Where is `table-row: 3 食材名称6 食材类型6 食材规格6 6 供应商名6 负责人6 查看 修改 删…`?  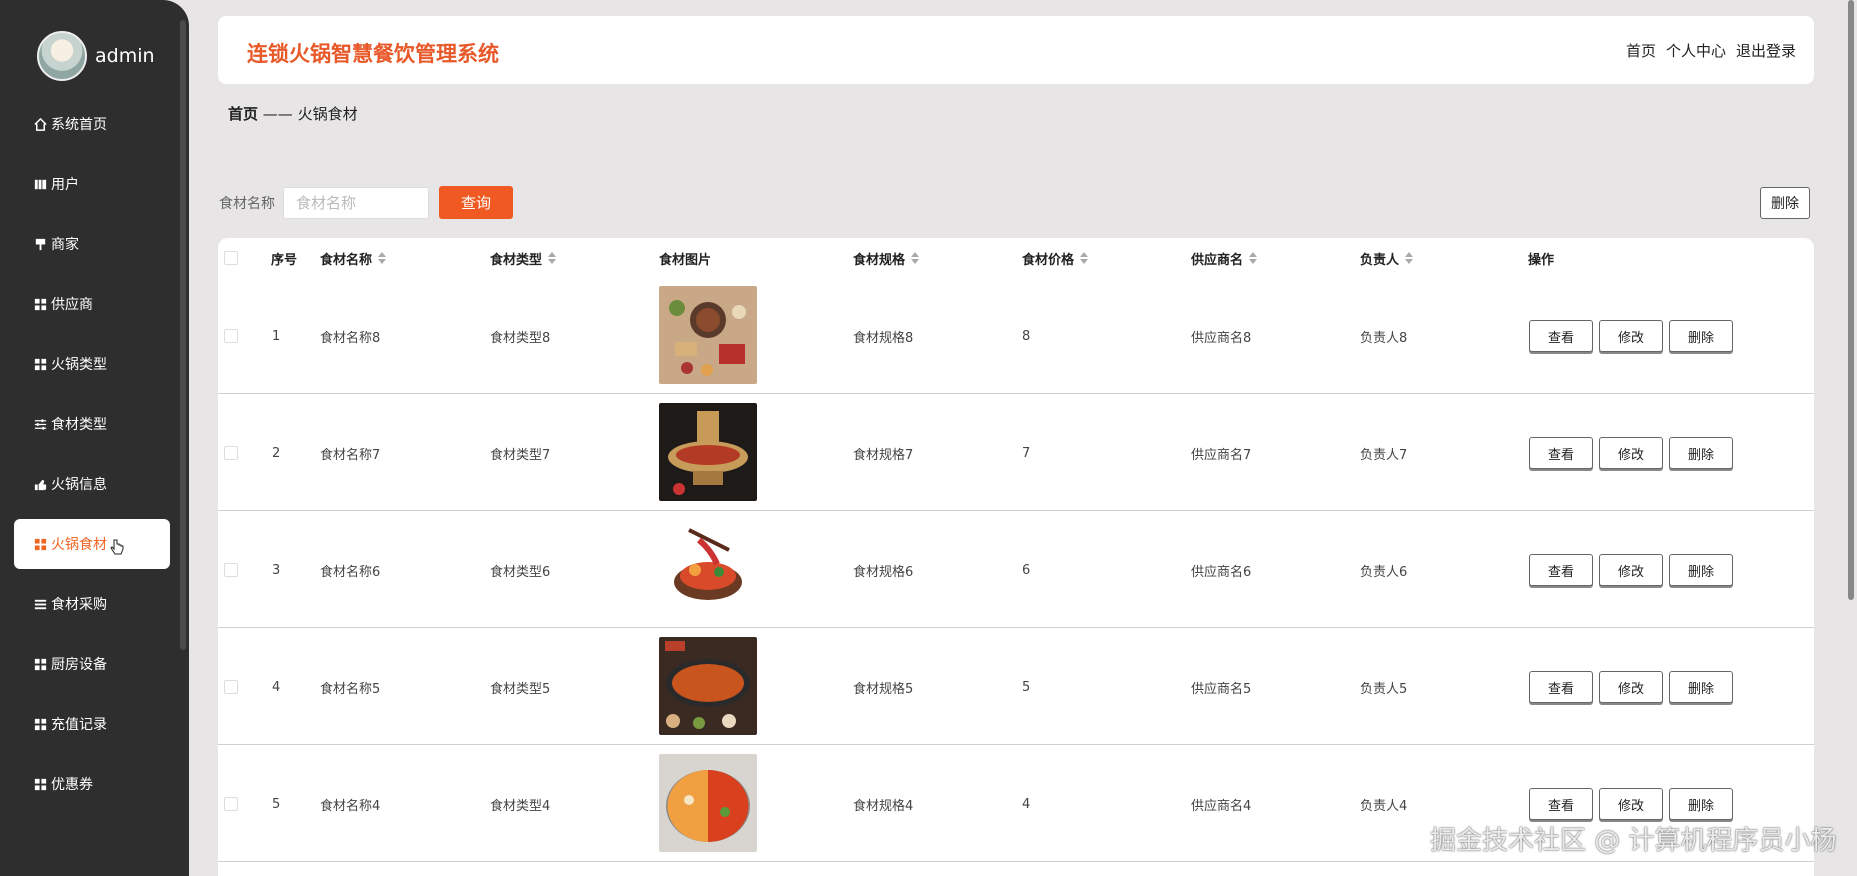
table-row: 3 食材名称6 食材类型6 食材规格6 6 供应商名6 负责人6 查看 修改 删… is located at coordinates (1016, 570).